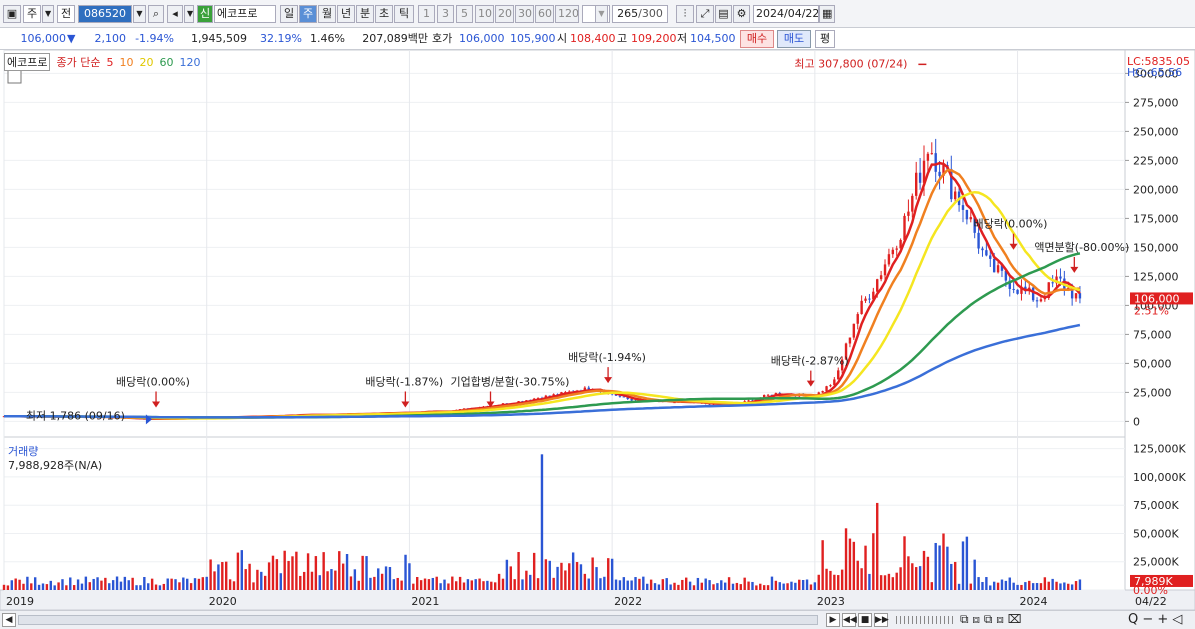  Describe the element at coordinates (48, 14) in the screenshot. I see `market-dropdown-icon: ▼` at that location.